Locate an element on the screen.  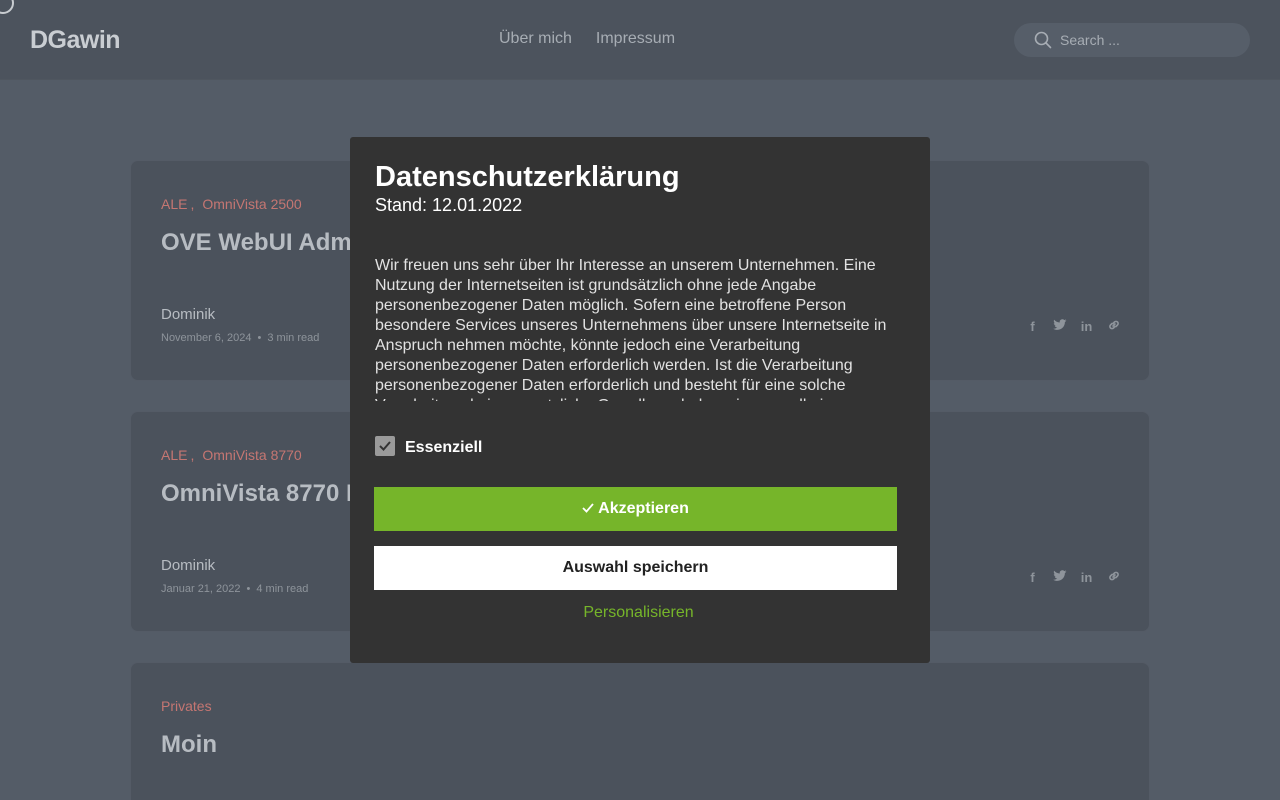
tag-link: Privates is located at coordinates (186, 706).